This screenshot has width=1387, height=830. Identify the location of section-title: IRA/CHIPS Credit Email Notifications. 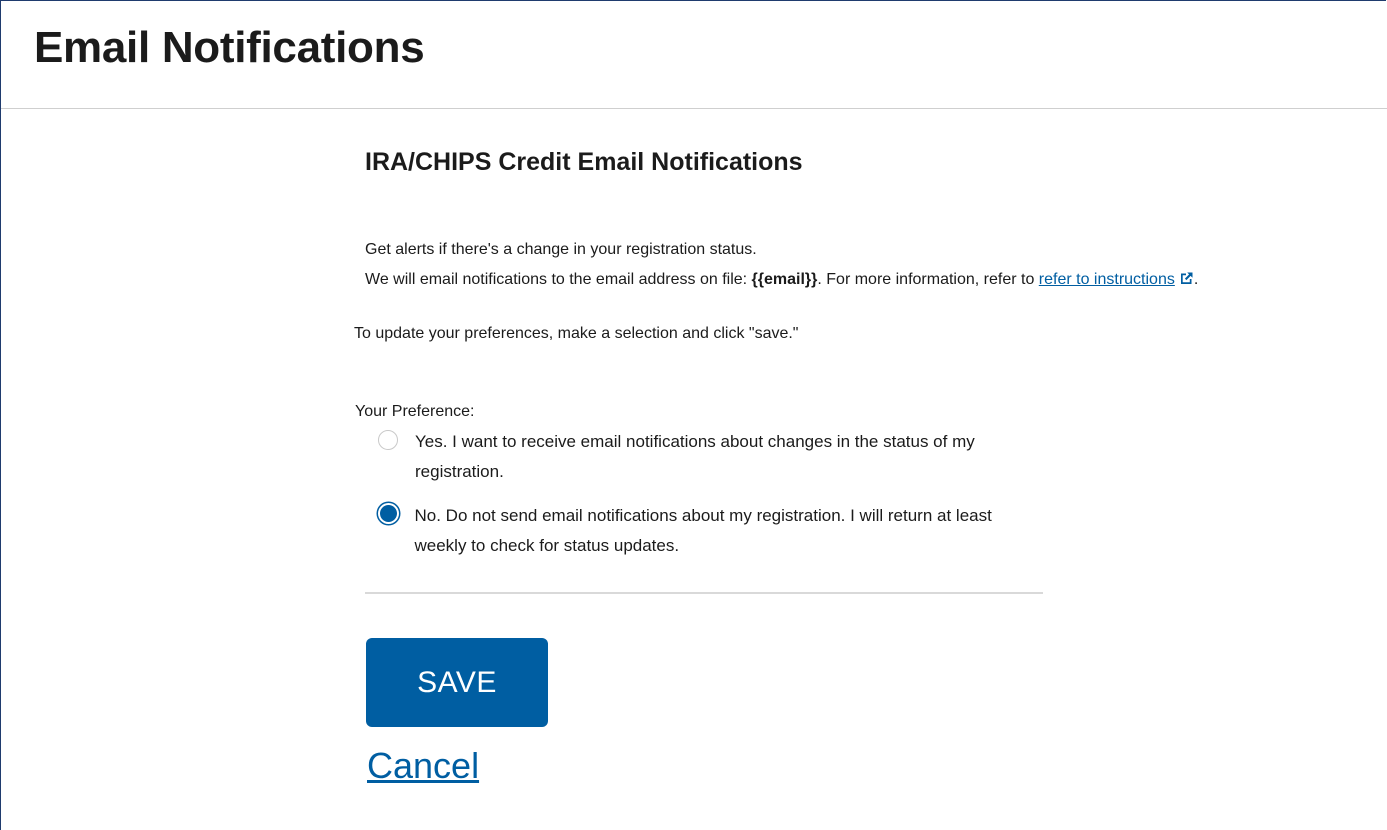
(584, 162).